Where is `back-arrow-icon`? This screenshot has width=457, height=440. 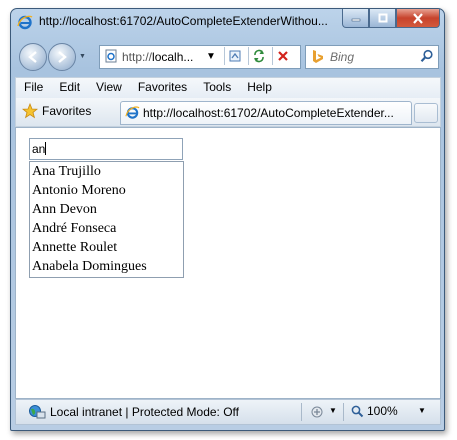
back-arrow-icon is located at coordinates (32, 57).